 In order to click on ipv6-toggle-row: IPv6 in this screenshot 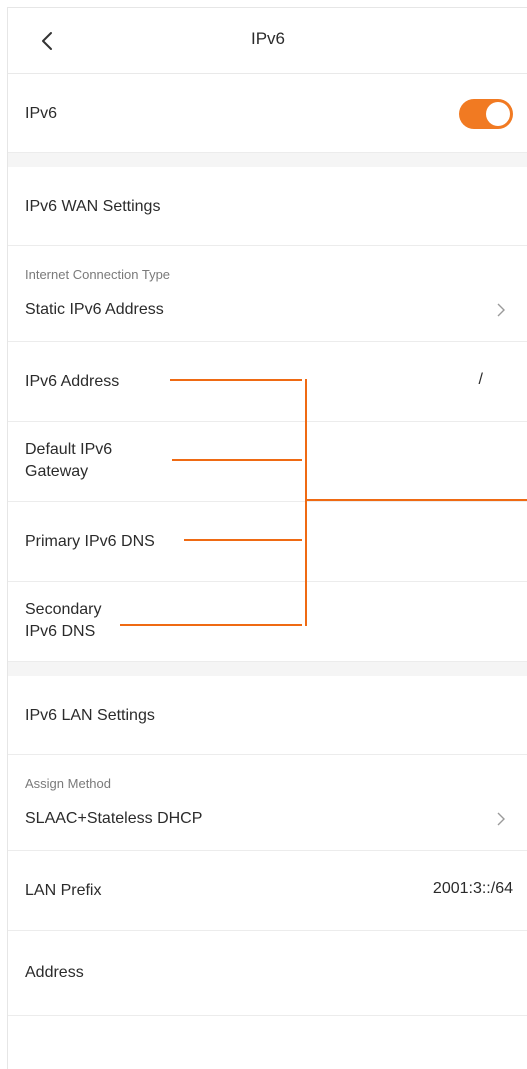, I will do `click(267, 113)`.